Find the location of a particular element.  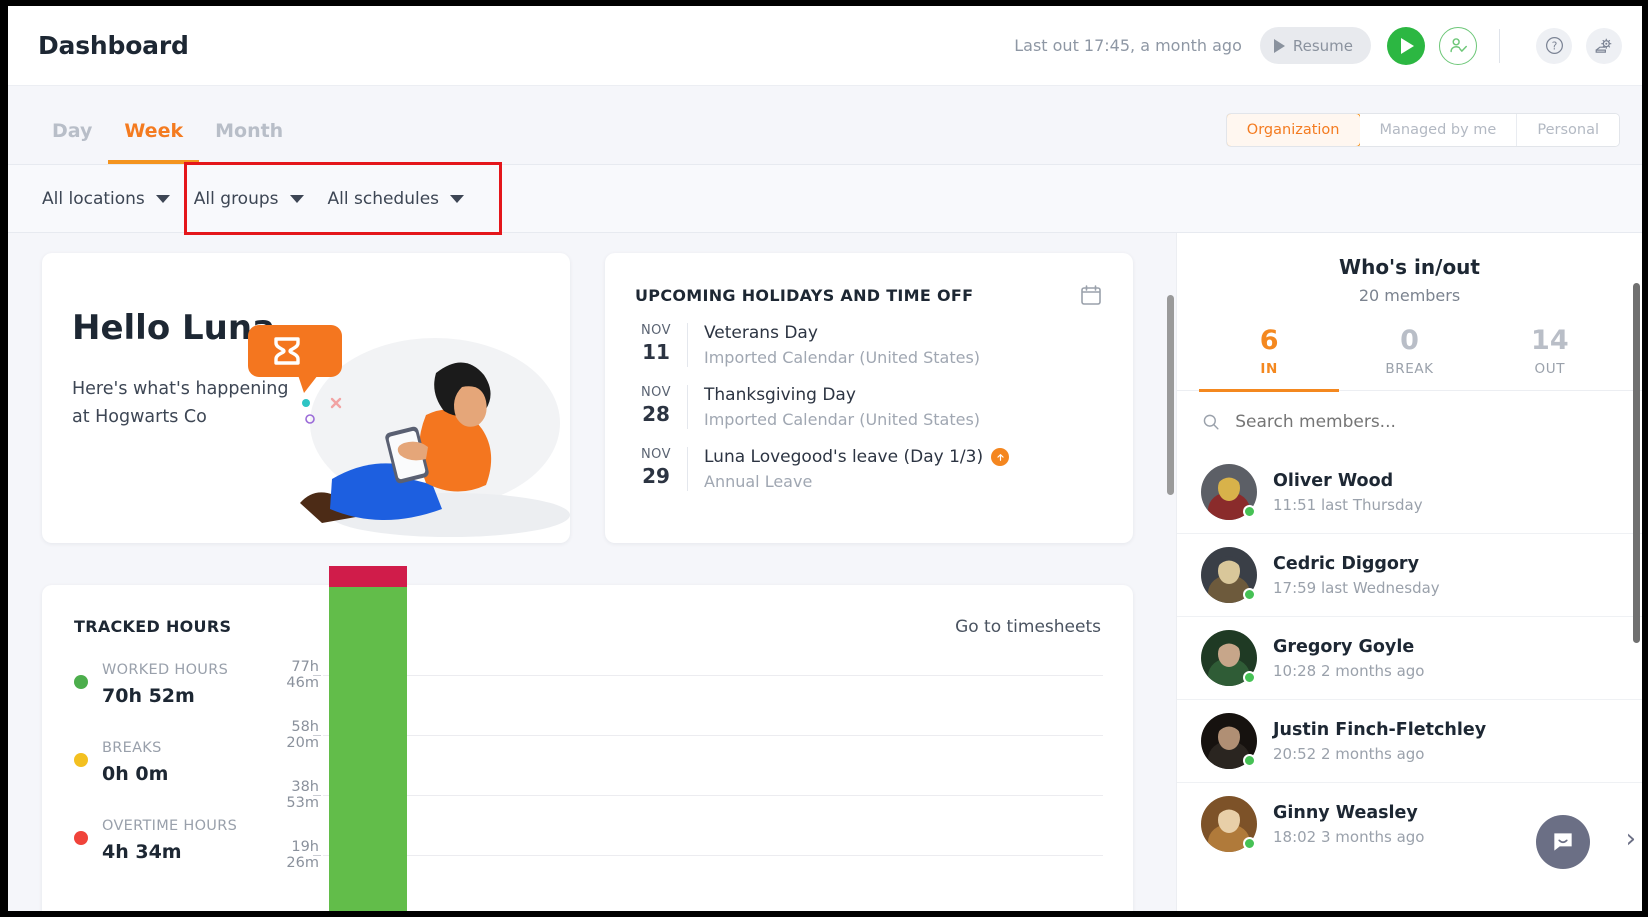

legend-dot-yellow is located at coordinates (81, 760).